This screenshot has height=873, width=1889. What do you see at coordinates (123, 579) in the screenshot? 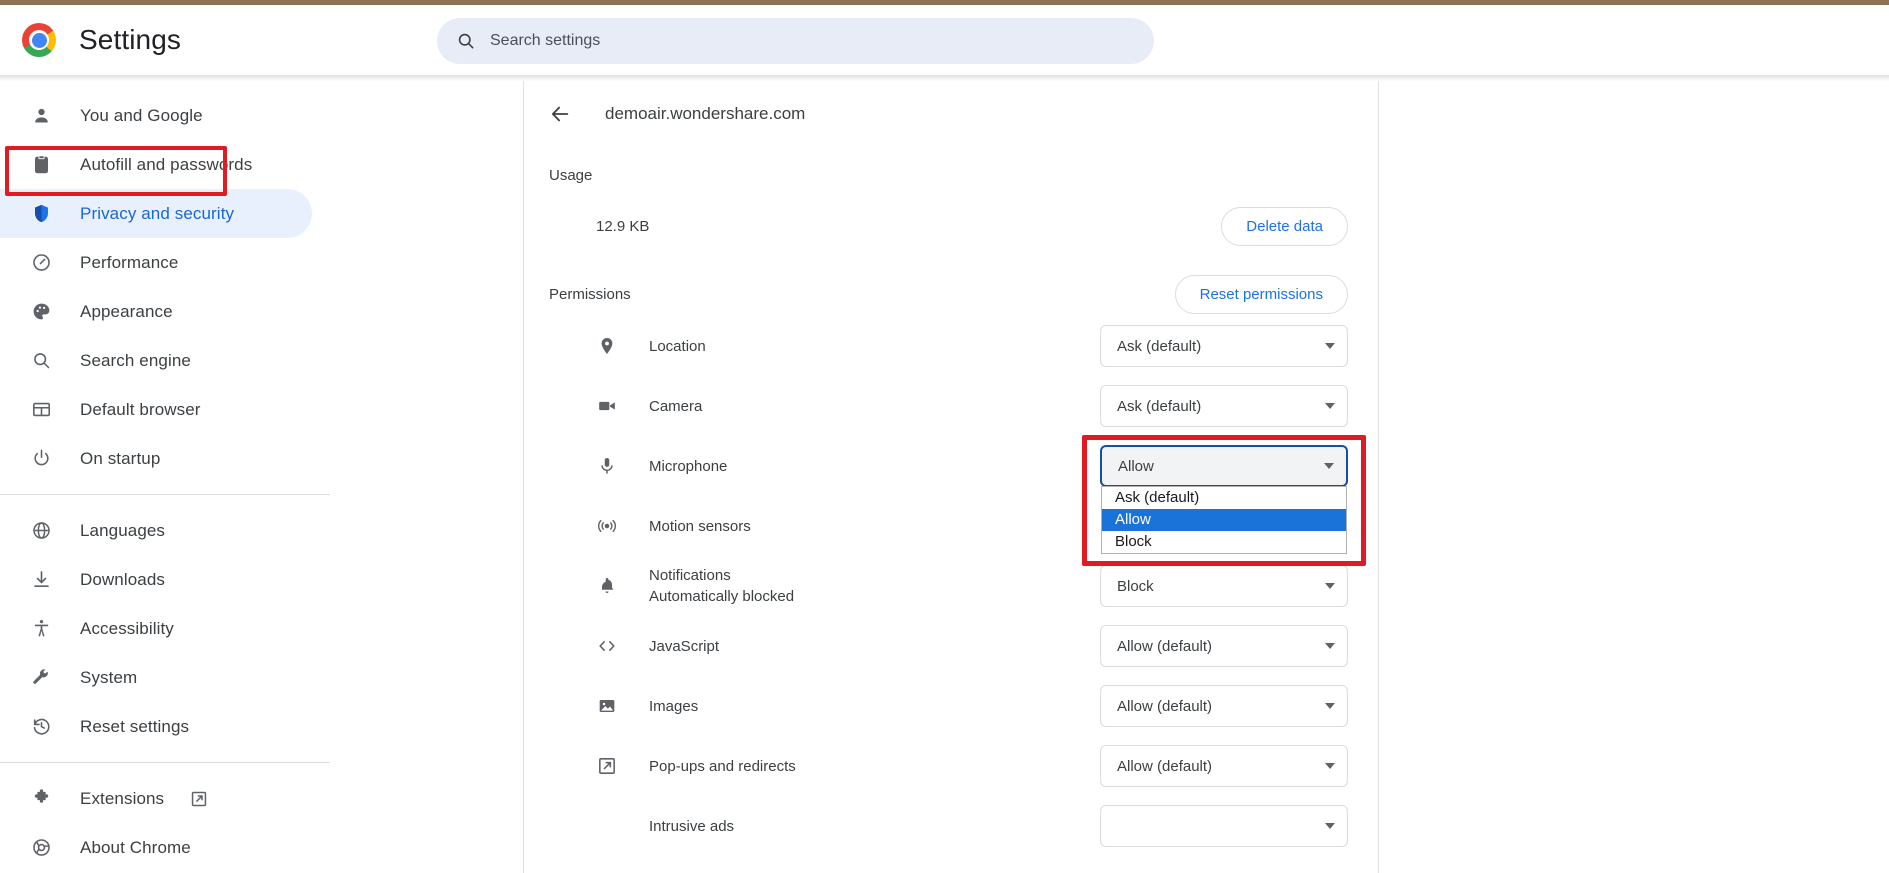
I see `sidebar-item-label: Downloads` at bounding box center [123, 579].